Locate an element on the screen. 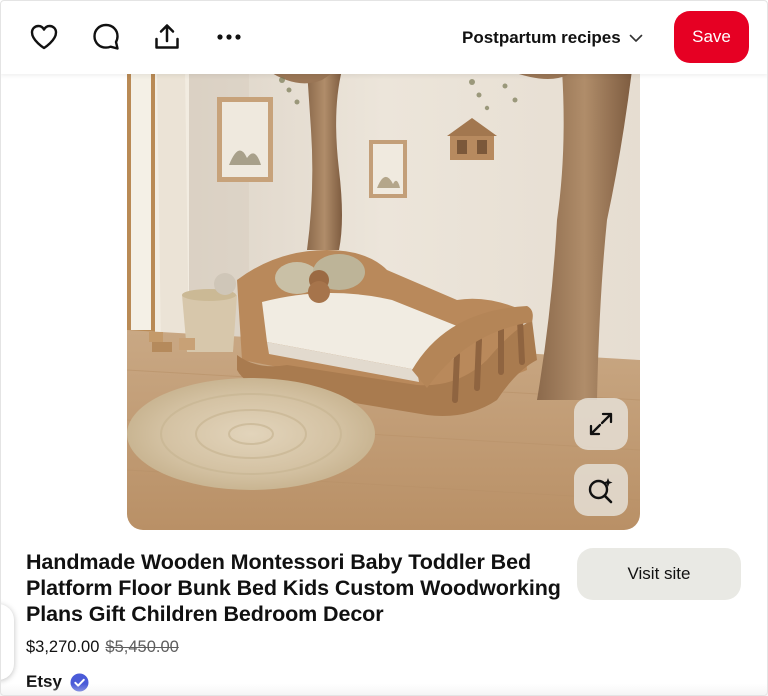 The image size is (768, 696). visual-search-icon is located at coordinates (600, 491).